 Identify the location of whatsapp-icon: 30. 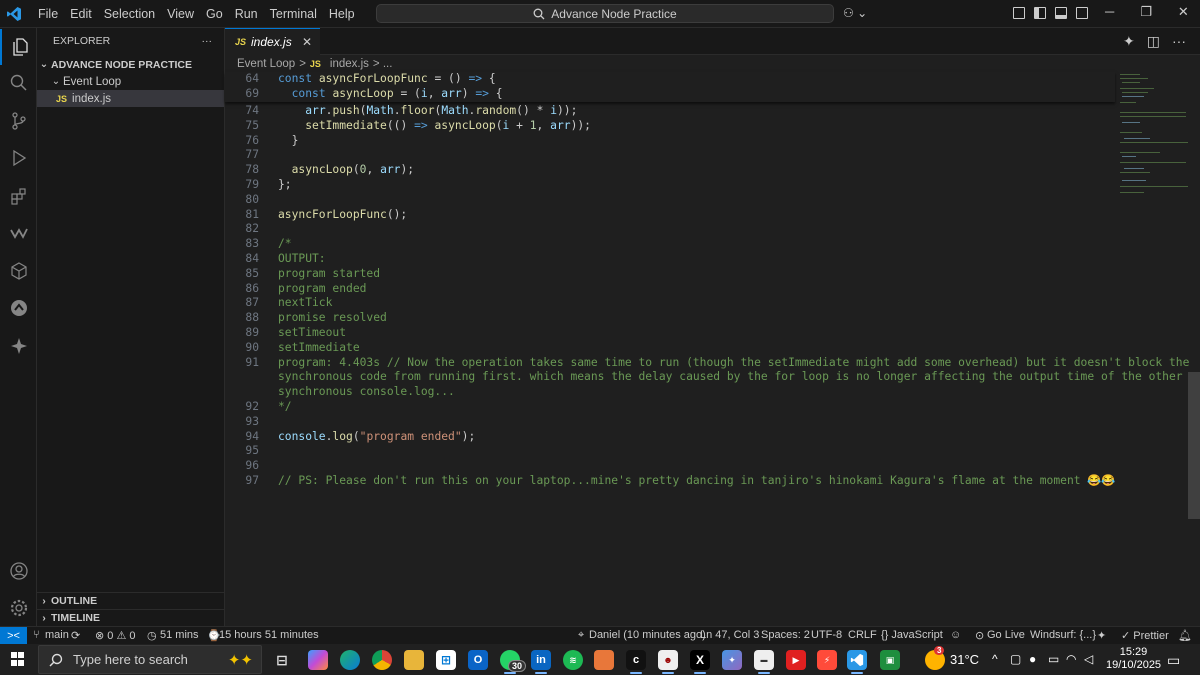
(513, 662).